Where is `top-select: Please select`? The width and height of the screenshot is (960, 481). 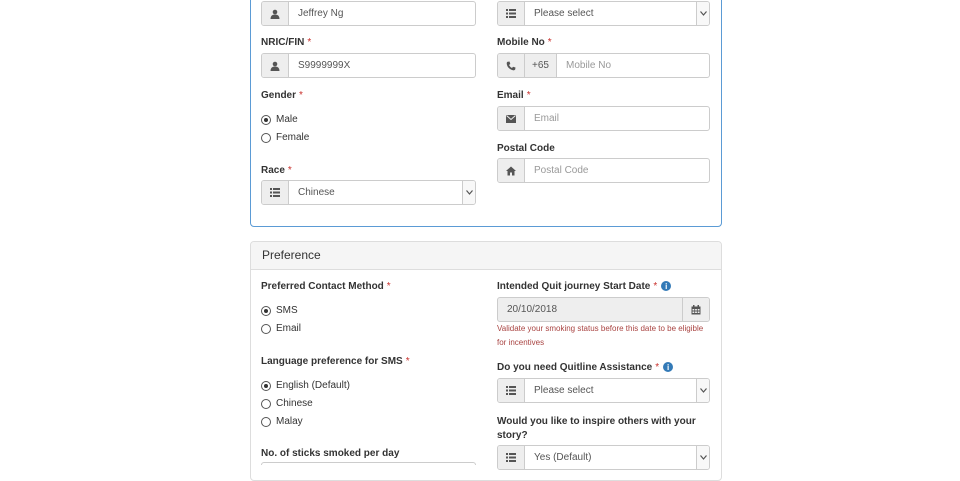
top-select: Please select is located at coordinates (603, 13).